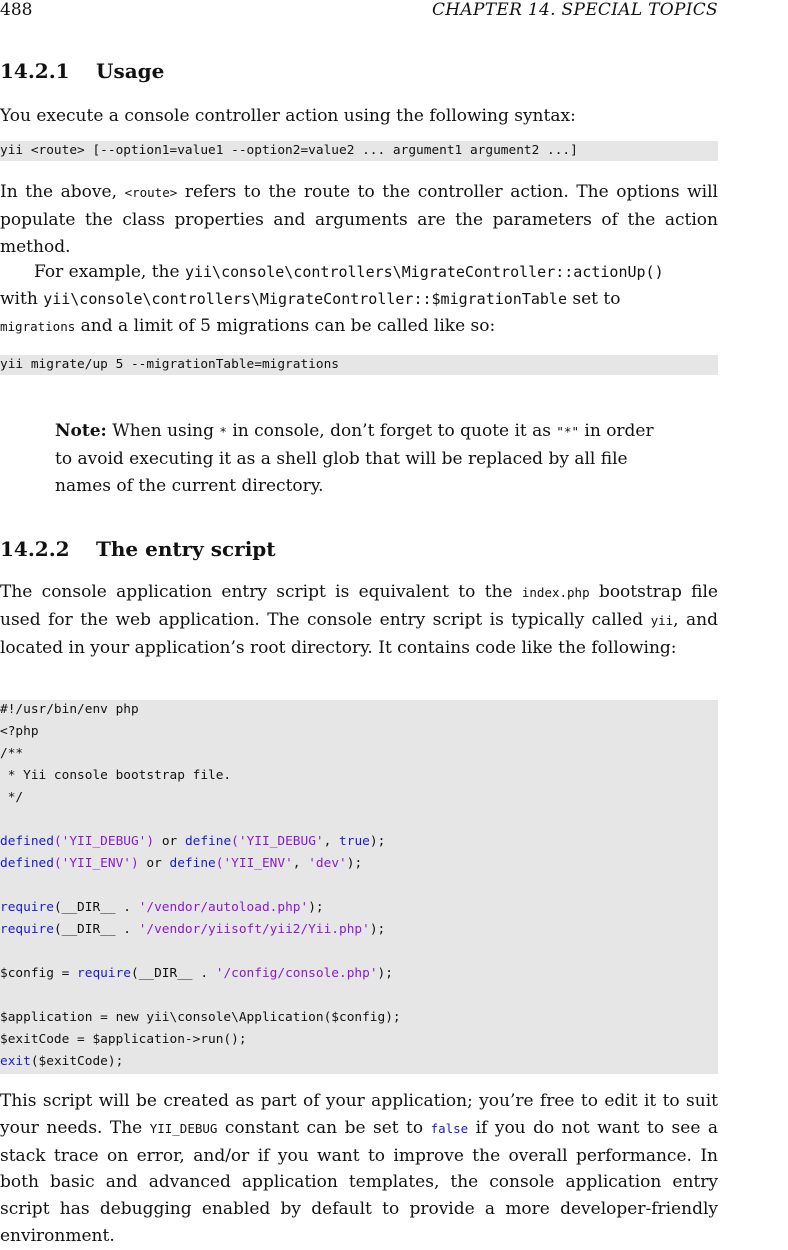 This screenshot has width=788, height=1250. Describe the element at coordinates (35, 549) in the screenshot. I see `section-number: 14.2.2` at that location.